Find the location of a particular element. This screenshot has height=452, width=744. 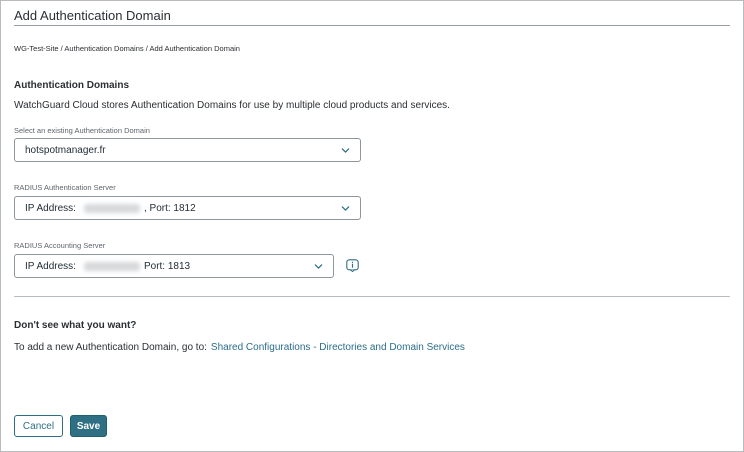

domain-select-label: Select an existing Authentication Domain is located at coordinates (82, 130).